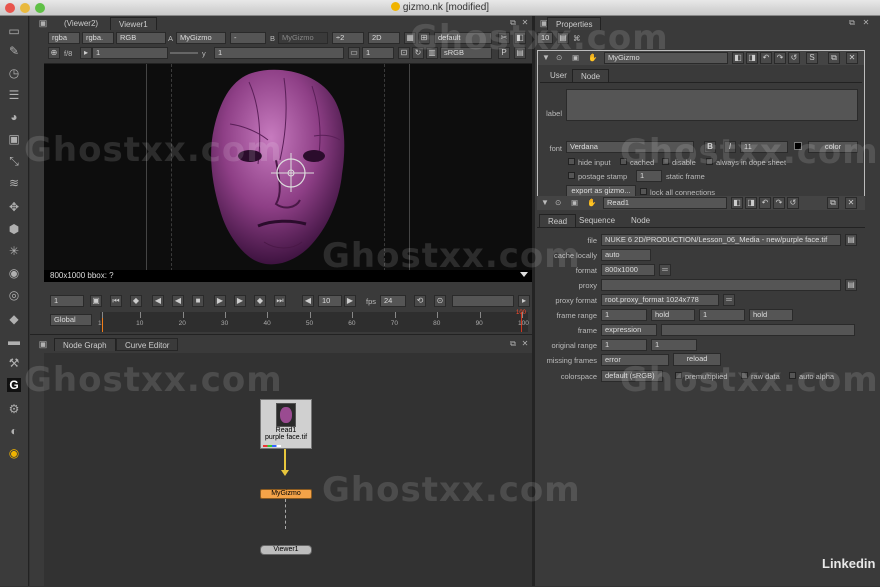 The width and height of the screenshot is (880, 587). What do you see at coordinates (67, 301) in the screenshot?
I see `current-frame-field: 1` at bounding box center [67, 301].